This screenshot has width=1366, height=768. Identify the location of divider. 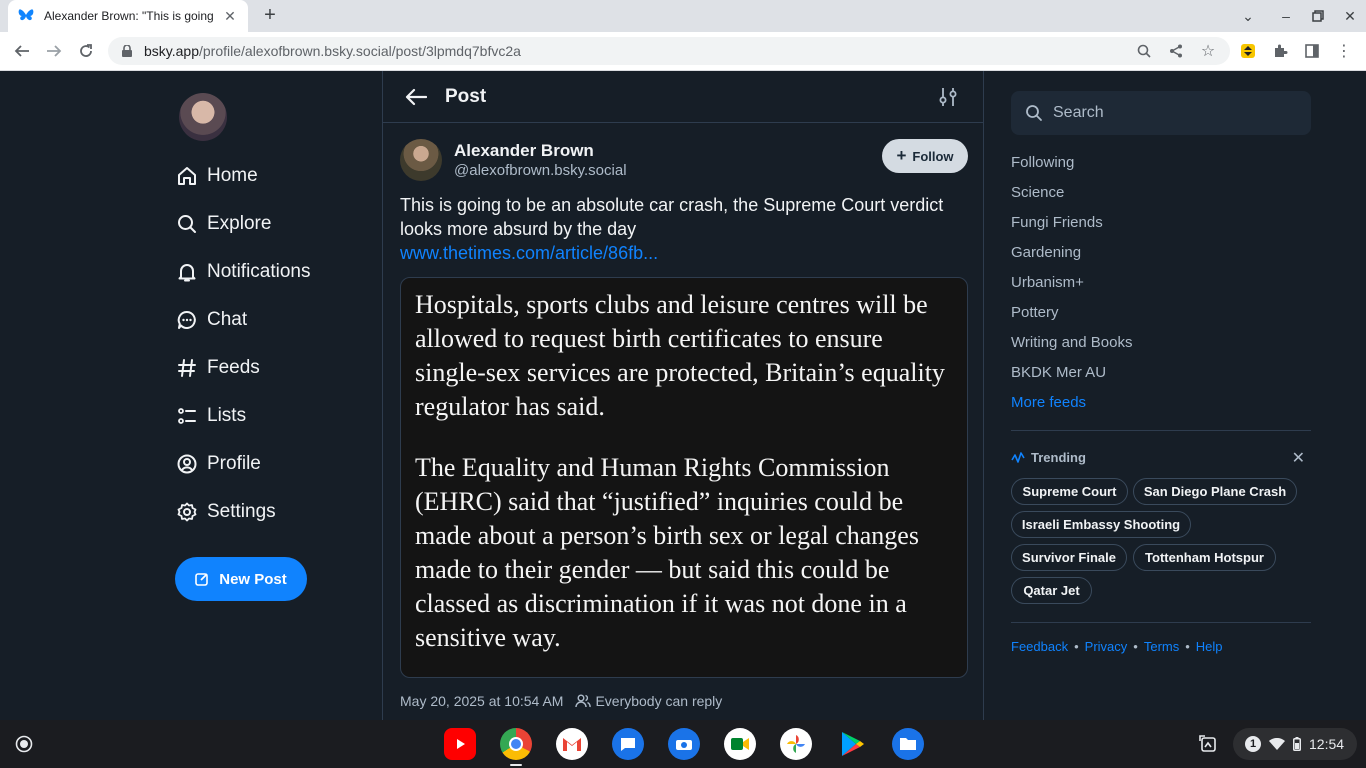
(1161, 430).